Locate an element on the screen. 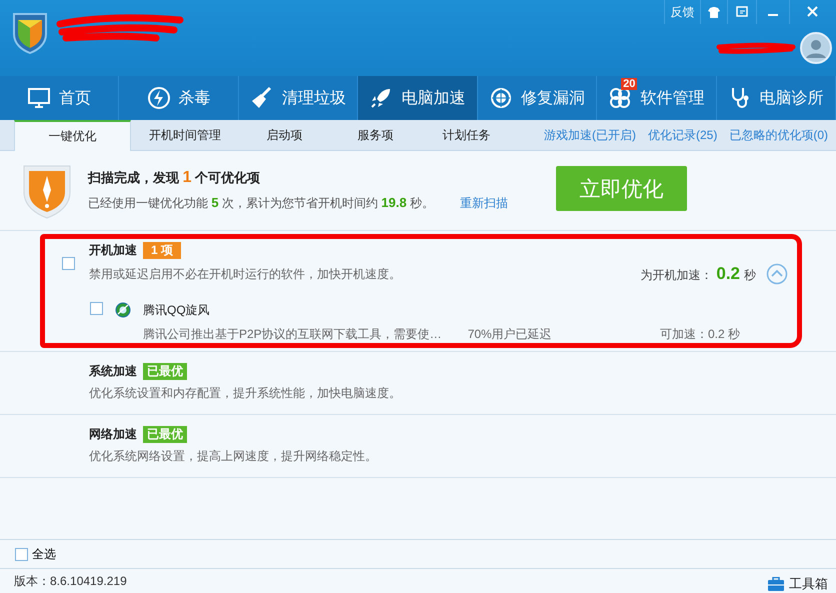  sub-tab: 计划任务 is located at coordinates (466, 135).